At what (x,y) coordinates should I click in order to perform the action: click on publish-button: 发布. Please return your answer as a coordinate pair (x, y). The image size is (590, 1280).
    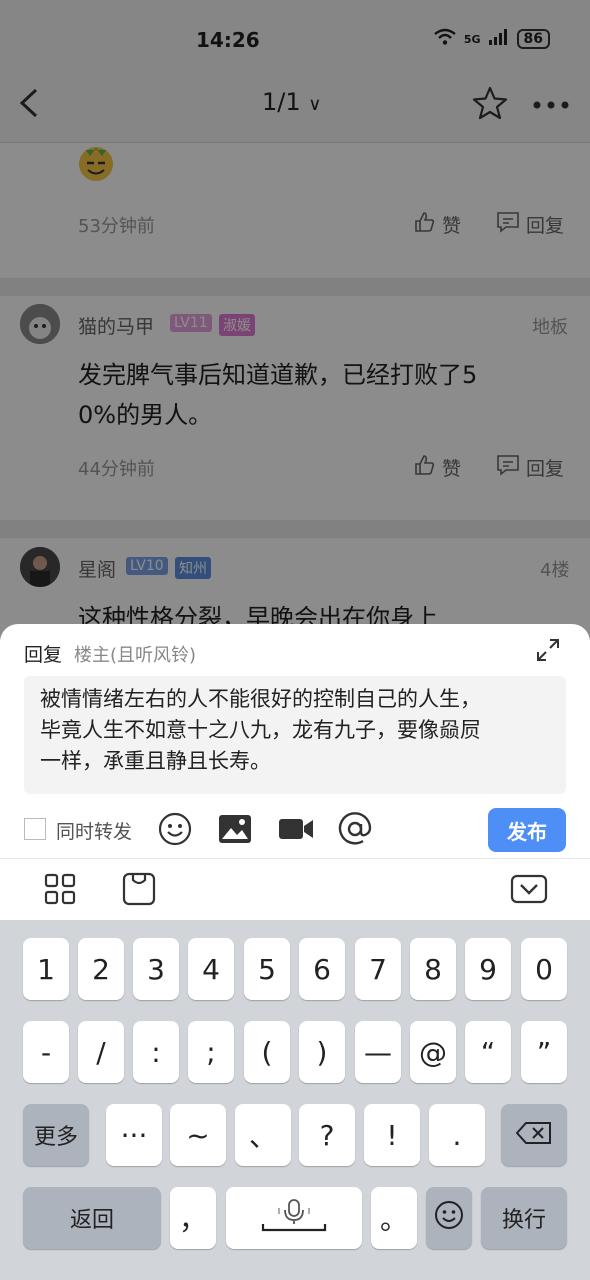
    Looking at the image, I should click on (527, 830).